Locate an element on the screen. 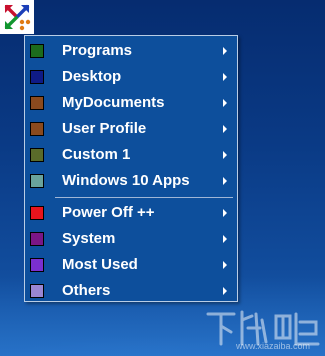 The width and height of the screenshot is (325, 356). menu-item-programs: Programs is located at coordinates (131, 51).